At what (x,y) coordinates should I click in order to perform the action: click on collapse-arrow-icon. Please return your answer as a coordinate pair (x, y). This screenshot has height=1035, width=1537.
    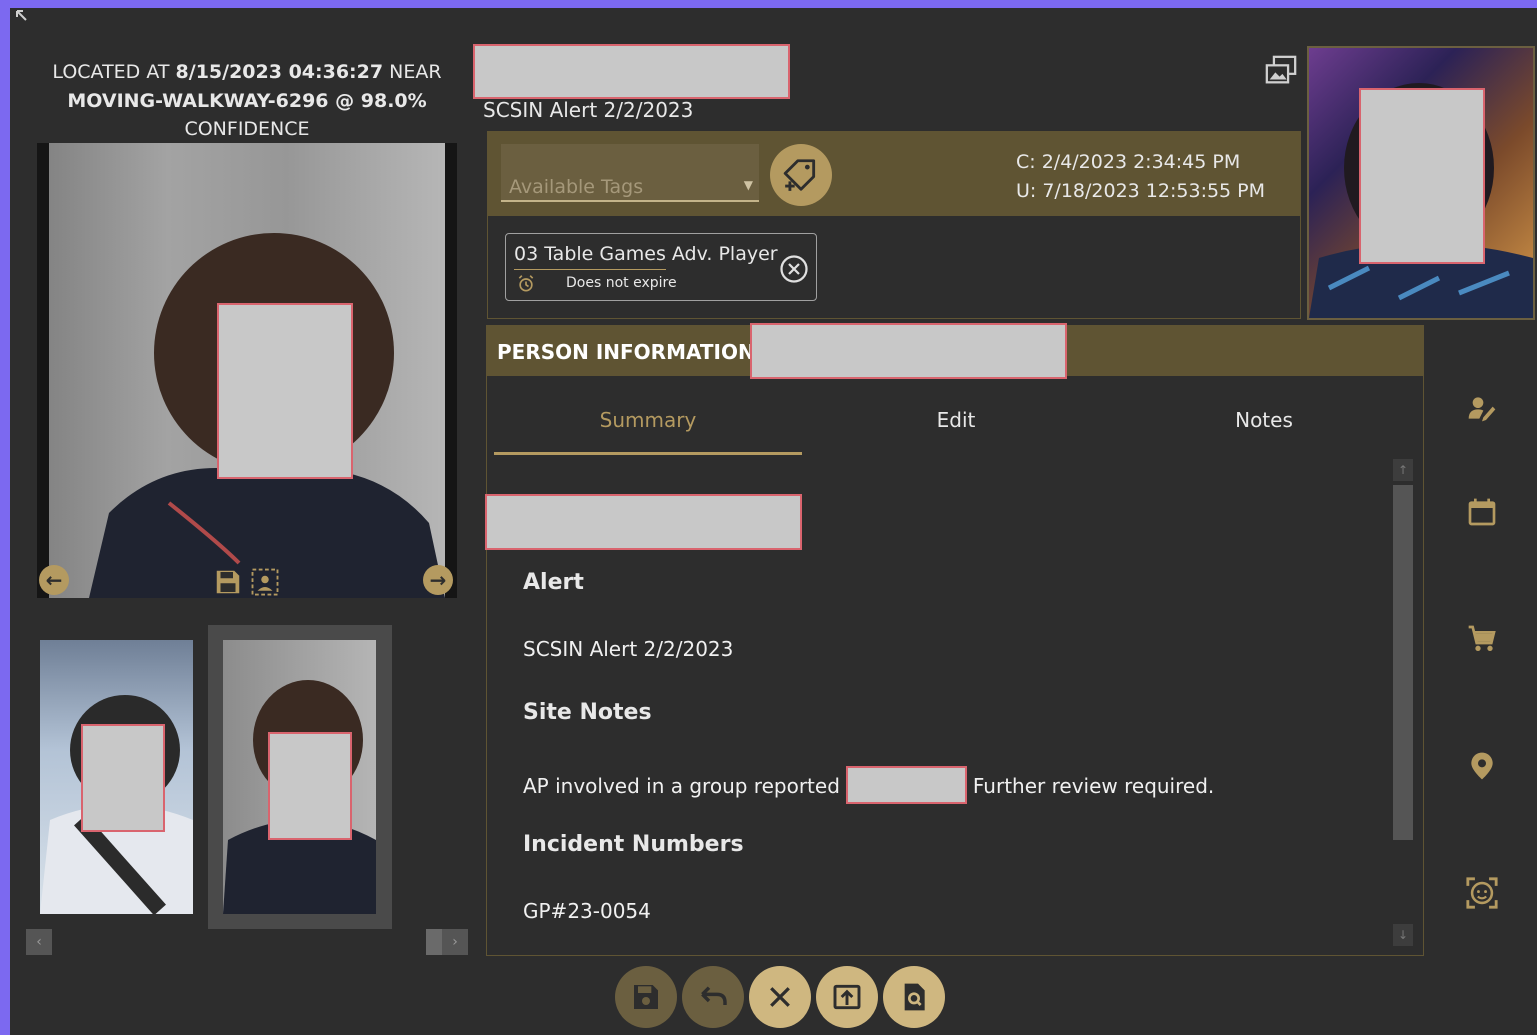
    Looking at the image, I should click on (22, 16).